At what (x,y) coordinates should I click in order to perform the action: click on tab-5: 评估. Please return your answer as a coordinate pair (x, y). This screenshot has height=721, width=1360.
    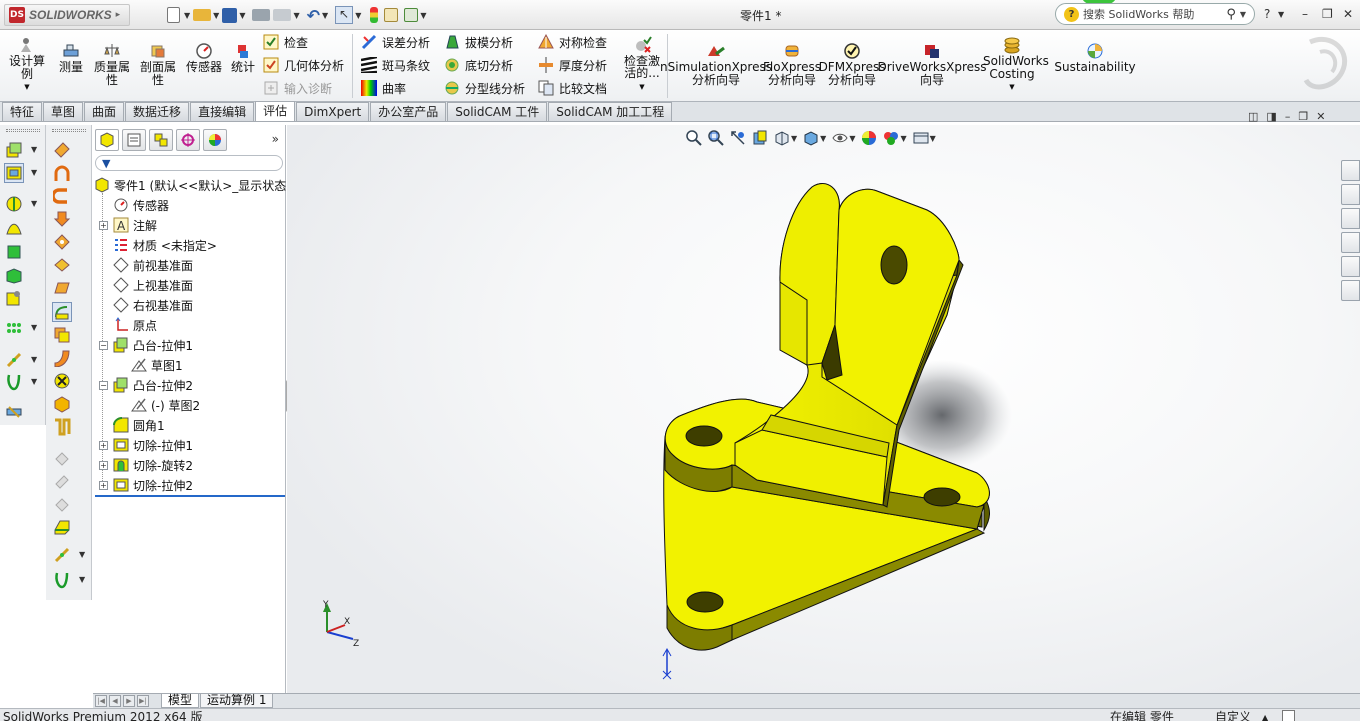
    Looking at the image, I should click on (275, 111).